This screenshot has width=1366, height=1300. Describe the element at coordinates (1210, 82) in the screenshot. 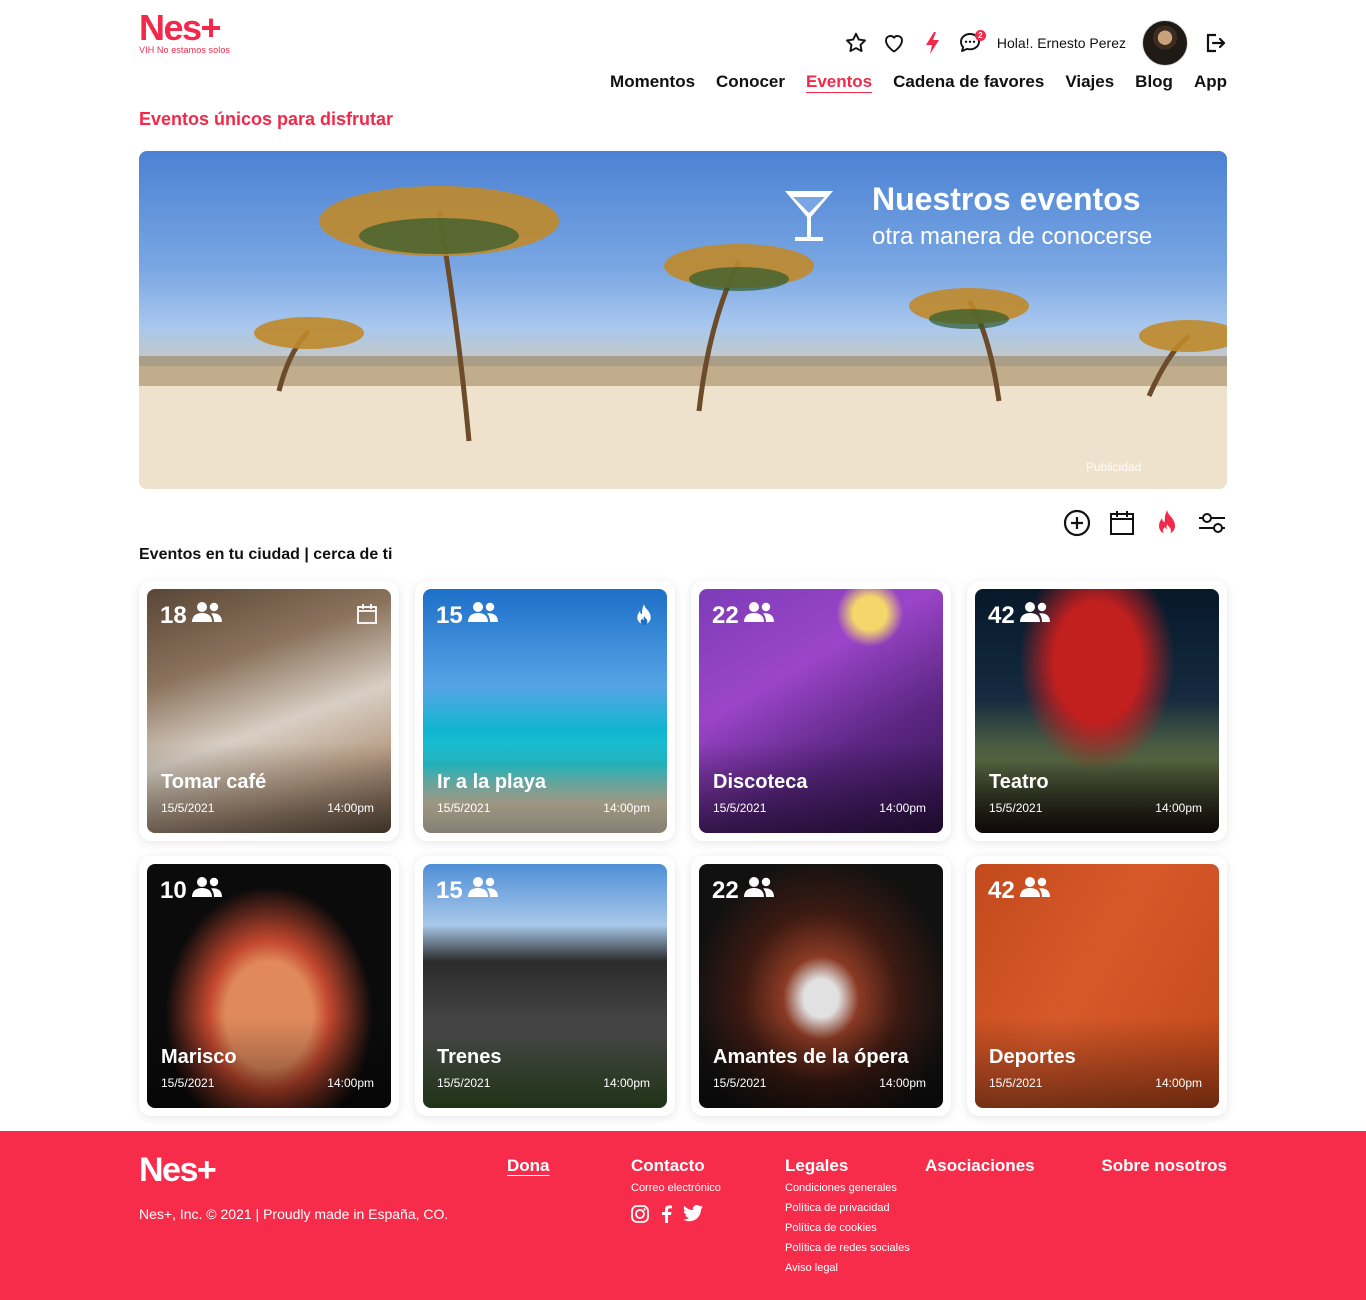

I see `nav-app: App` at that location.